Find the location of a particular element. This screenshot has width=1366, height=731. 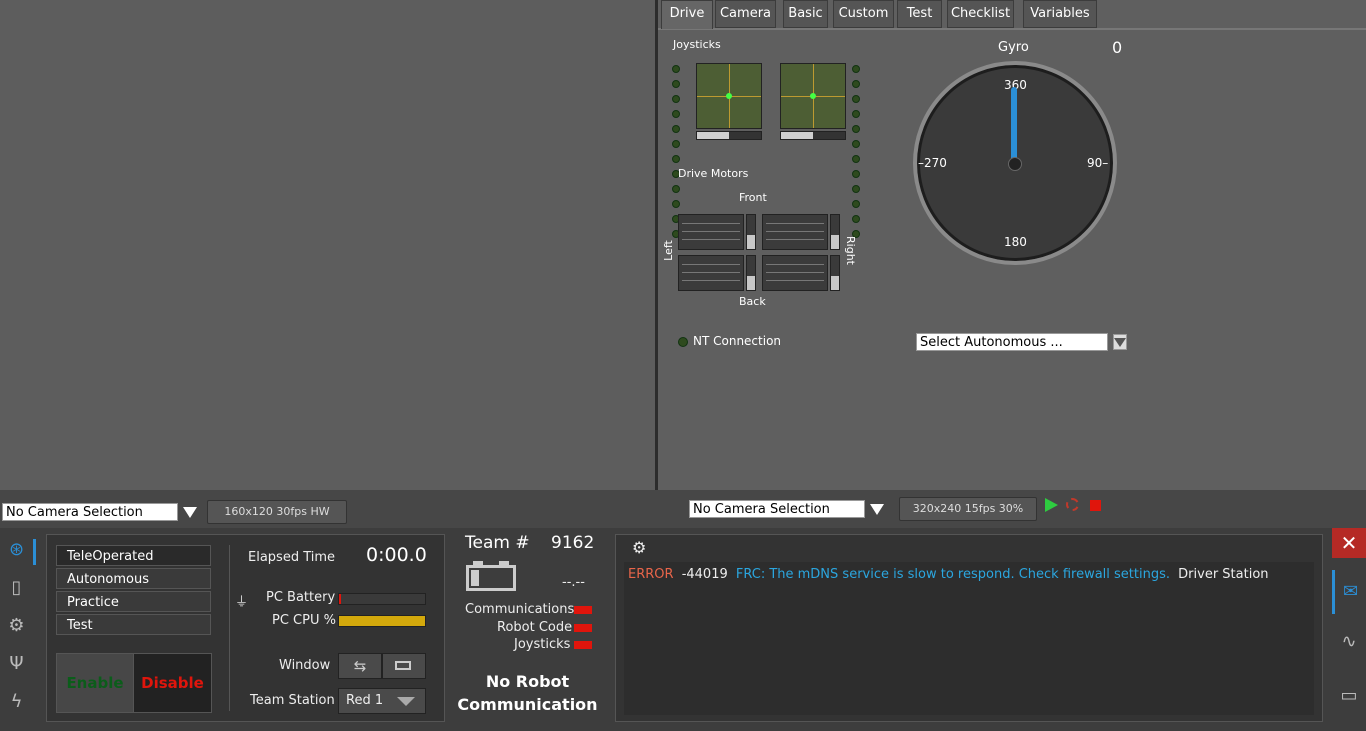

enable-button: Enable is located at coordinates (95, 683).